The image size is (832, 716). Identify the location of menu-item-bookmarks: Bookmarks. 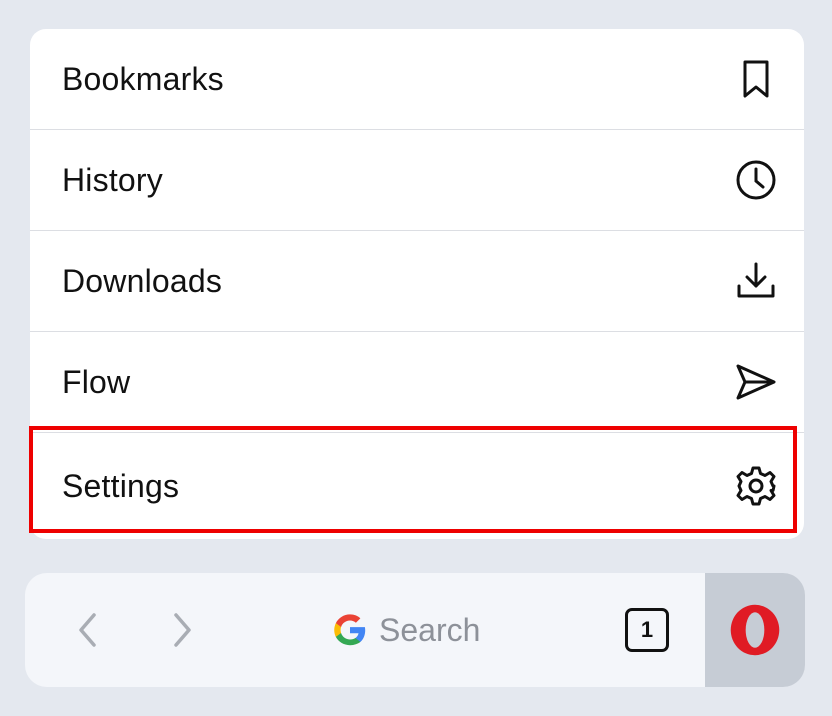
(417, 79).